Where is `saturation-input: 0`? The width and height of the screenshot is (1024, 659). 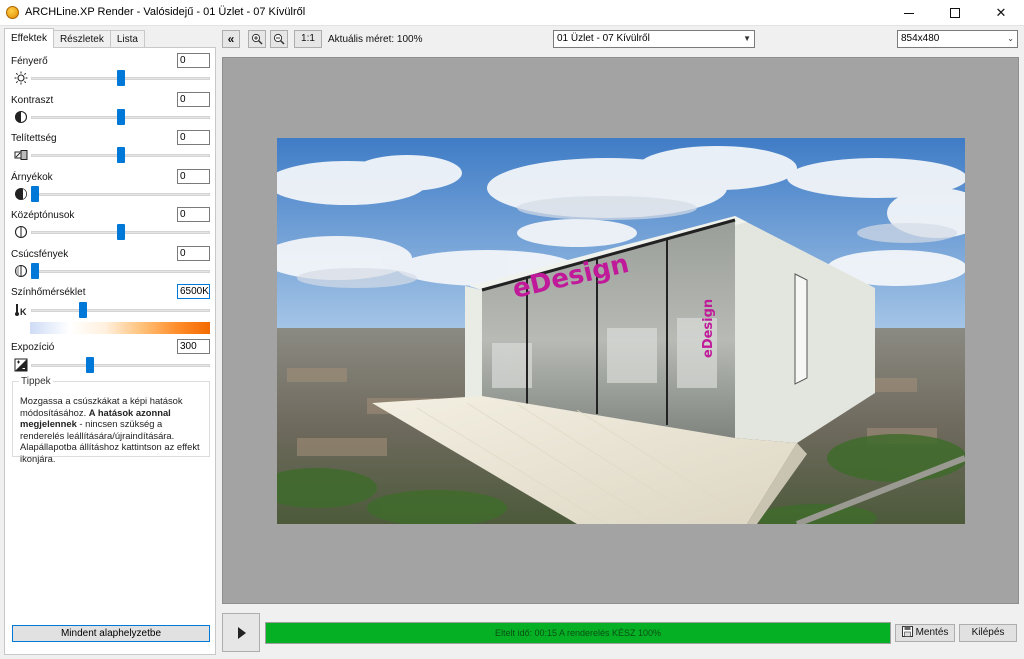
saturation-input: 0 is located at coordinates (193, 137).